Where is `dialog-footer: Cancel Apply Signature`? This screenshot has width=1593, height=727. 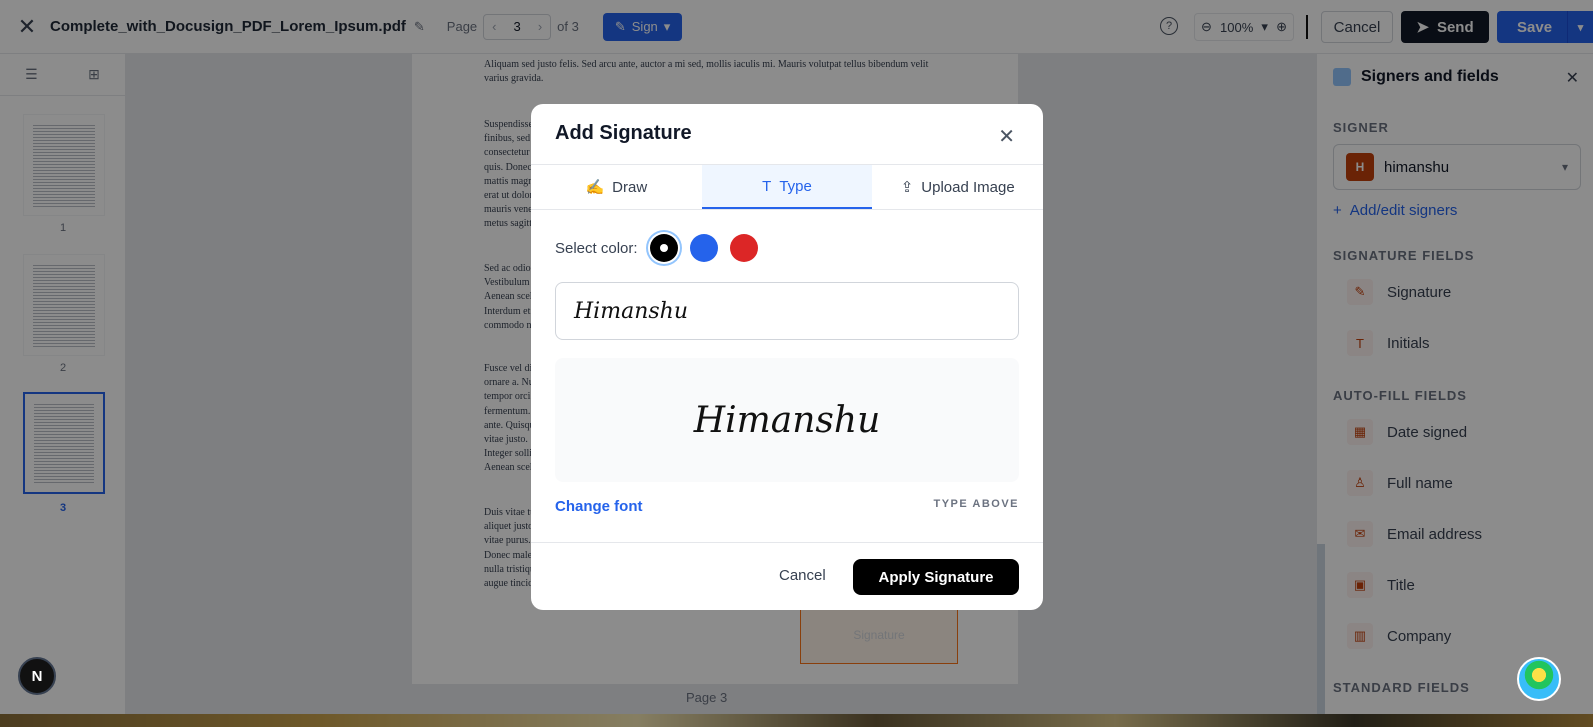
dialog-footer: Cancel Apply Signature is located at coordinates (787, 576).